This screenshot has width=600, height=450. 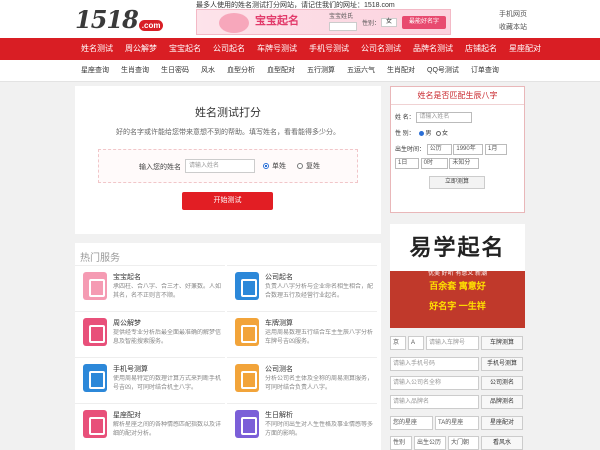 I want to click on radio-checked-icon, so click(x=266, y=166).